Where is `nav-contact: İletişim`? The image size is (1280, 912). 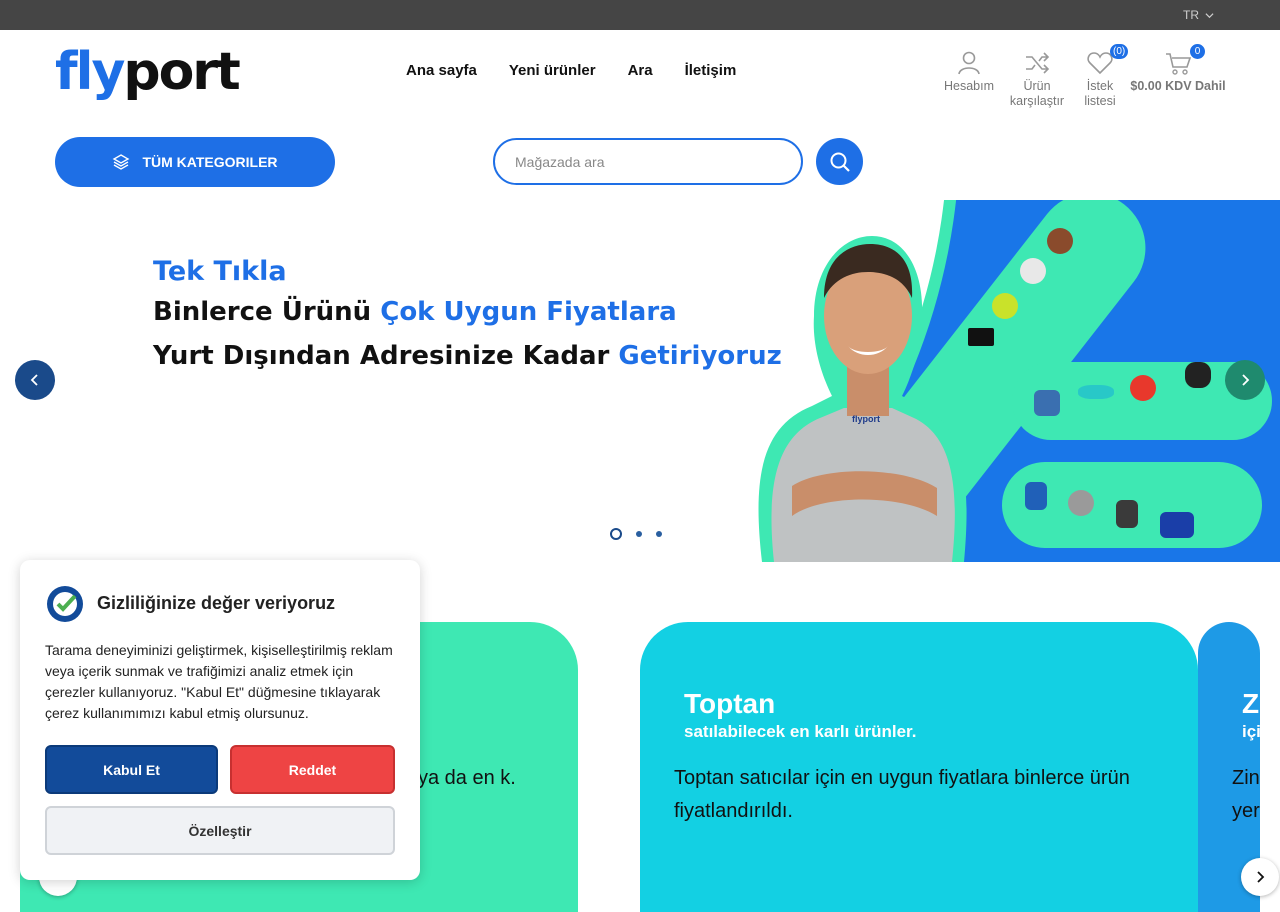 nav-contact: İletişim is located at coordinates (711, 70).